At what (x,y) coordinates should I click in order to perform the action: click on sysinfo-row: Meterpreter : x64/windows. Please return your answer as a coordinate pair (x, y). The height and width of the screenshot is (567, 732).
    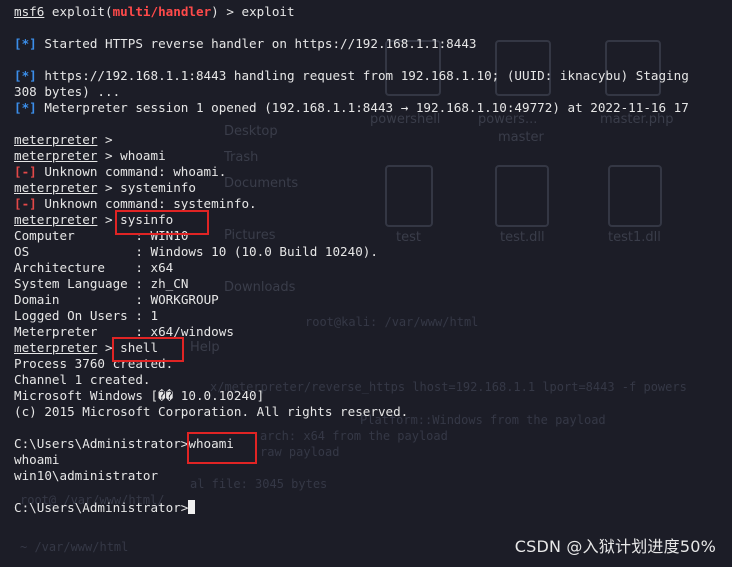
    Looking at the image, I should click on (124, 331).